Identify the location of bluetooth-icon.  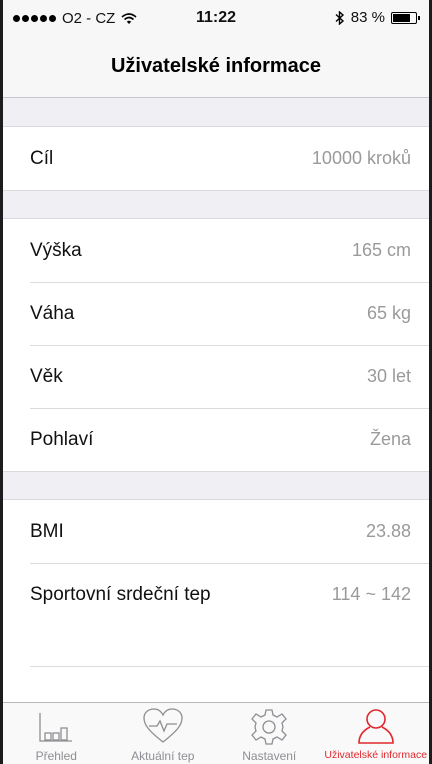
(339, 17).